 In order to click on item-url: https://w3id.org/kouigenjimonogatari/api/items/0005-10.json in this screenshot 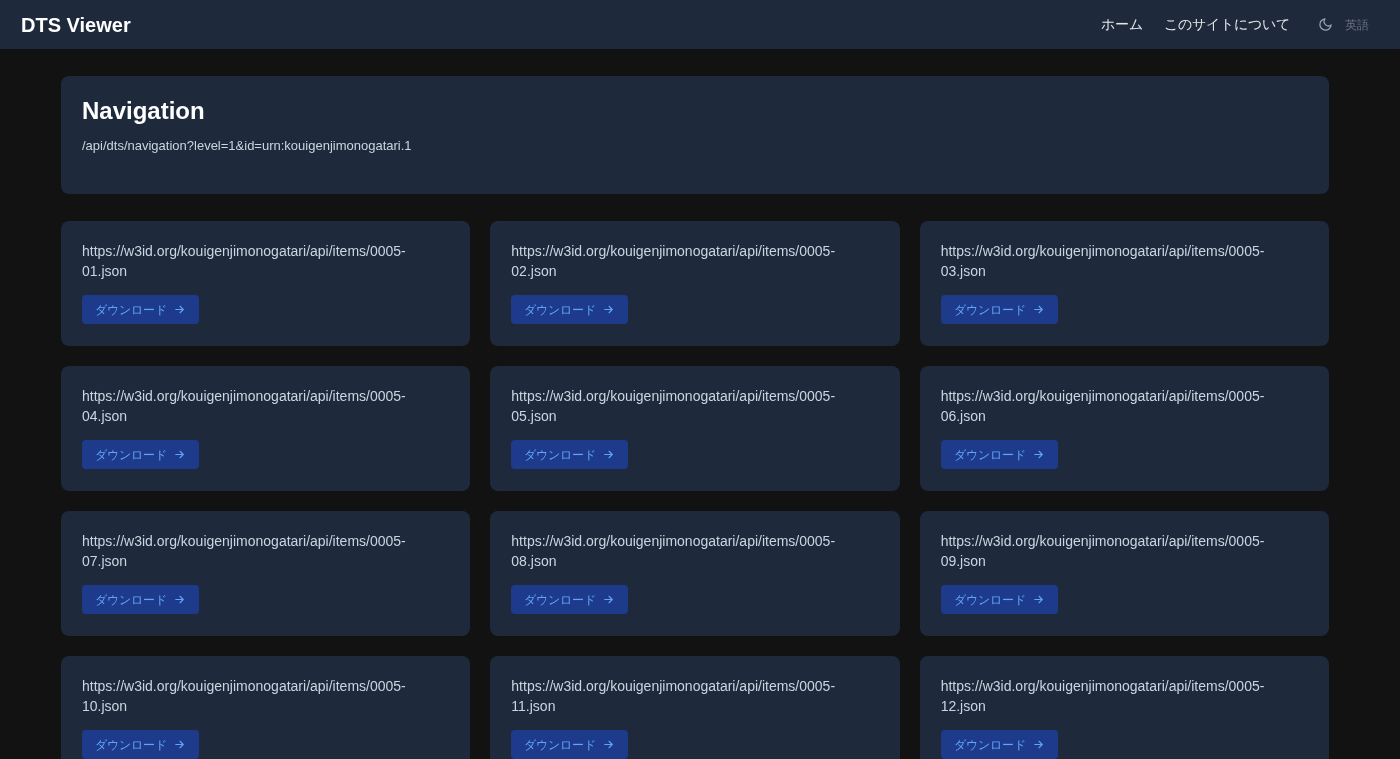, I will do `click(244, 696)`.